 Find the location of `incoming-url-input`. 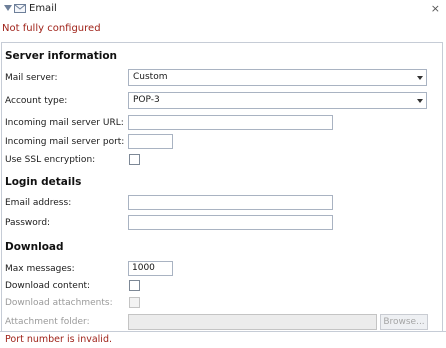

incoming-url-input is located at coordinates (230, 122).